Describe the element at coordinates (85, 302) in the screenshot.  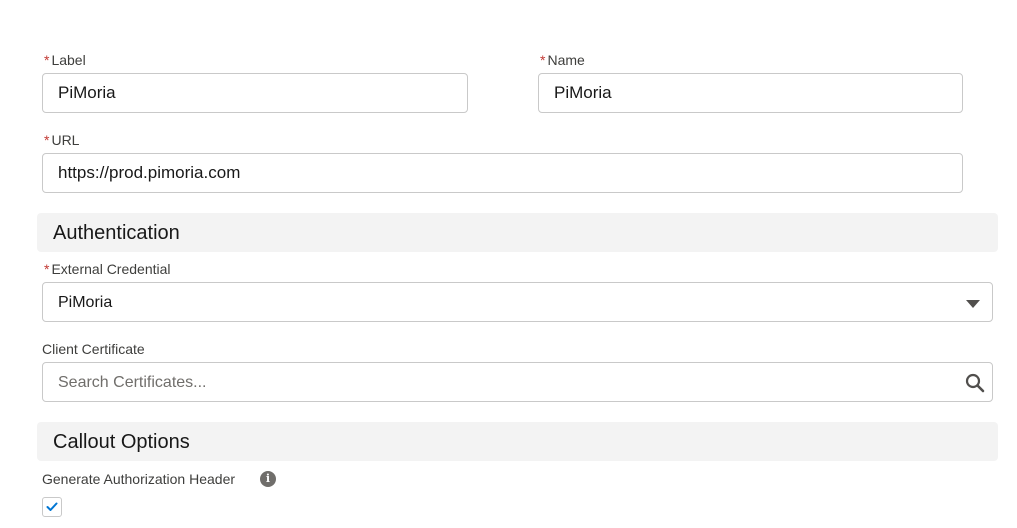
I see `external-credential-value: PiMoria` at that location.